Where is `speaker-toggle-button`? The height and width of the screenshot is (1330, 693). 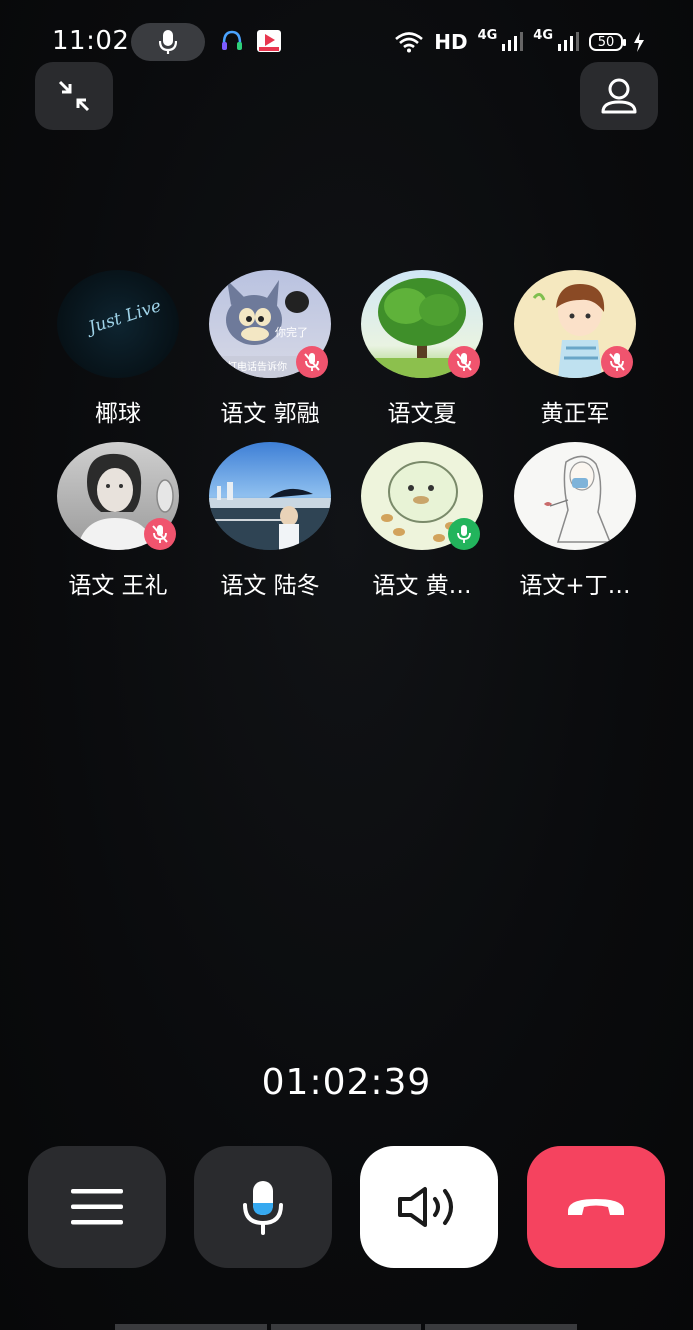 speaker-toggle-button is located at coordinates (429, 1207).